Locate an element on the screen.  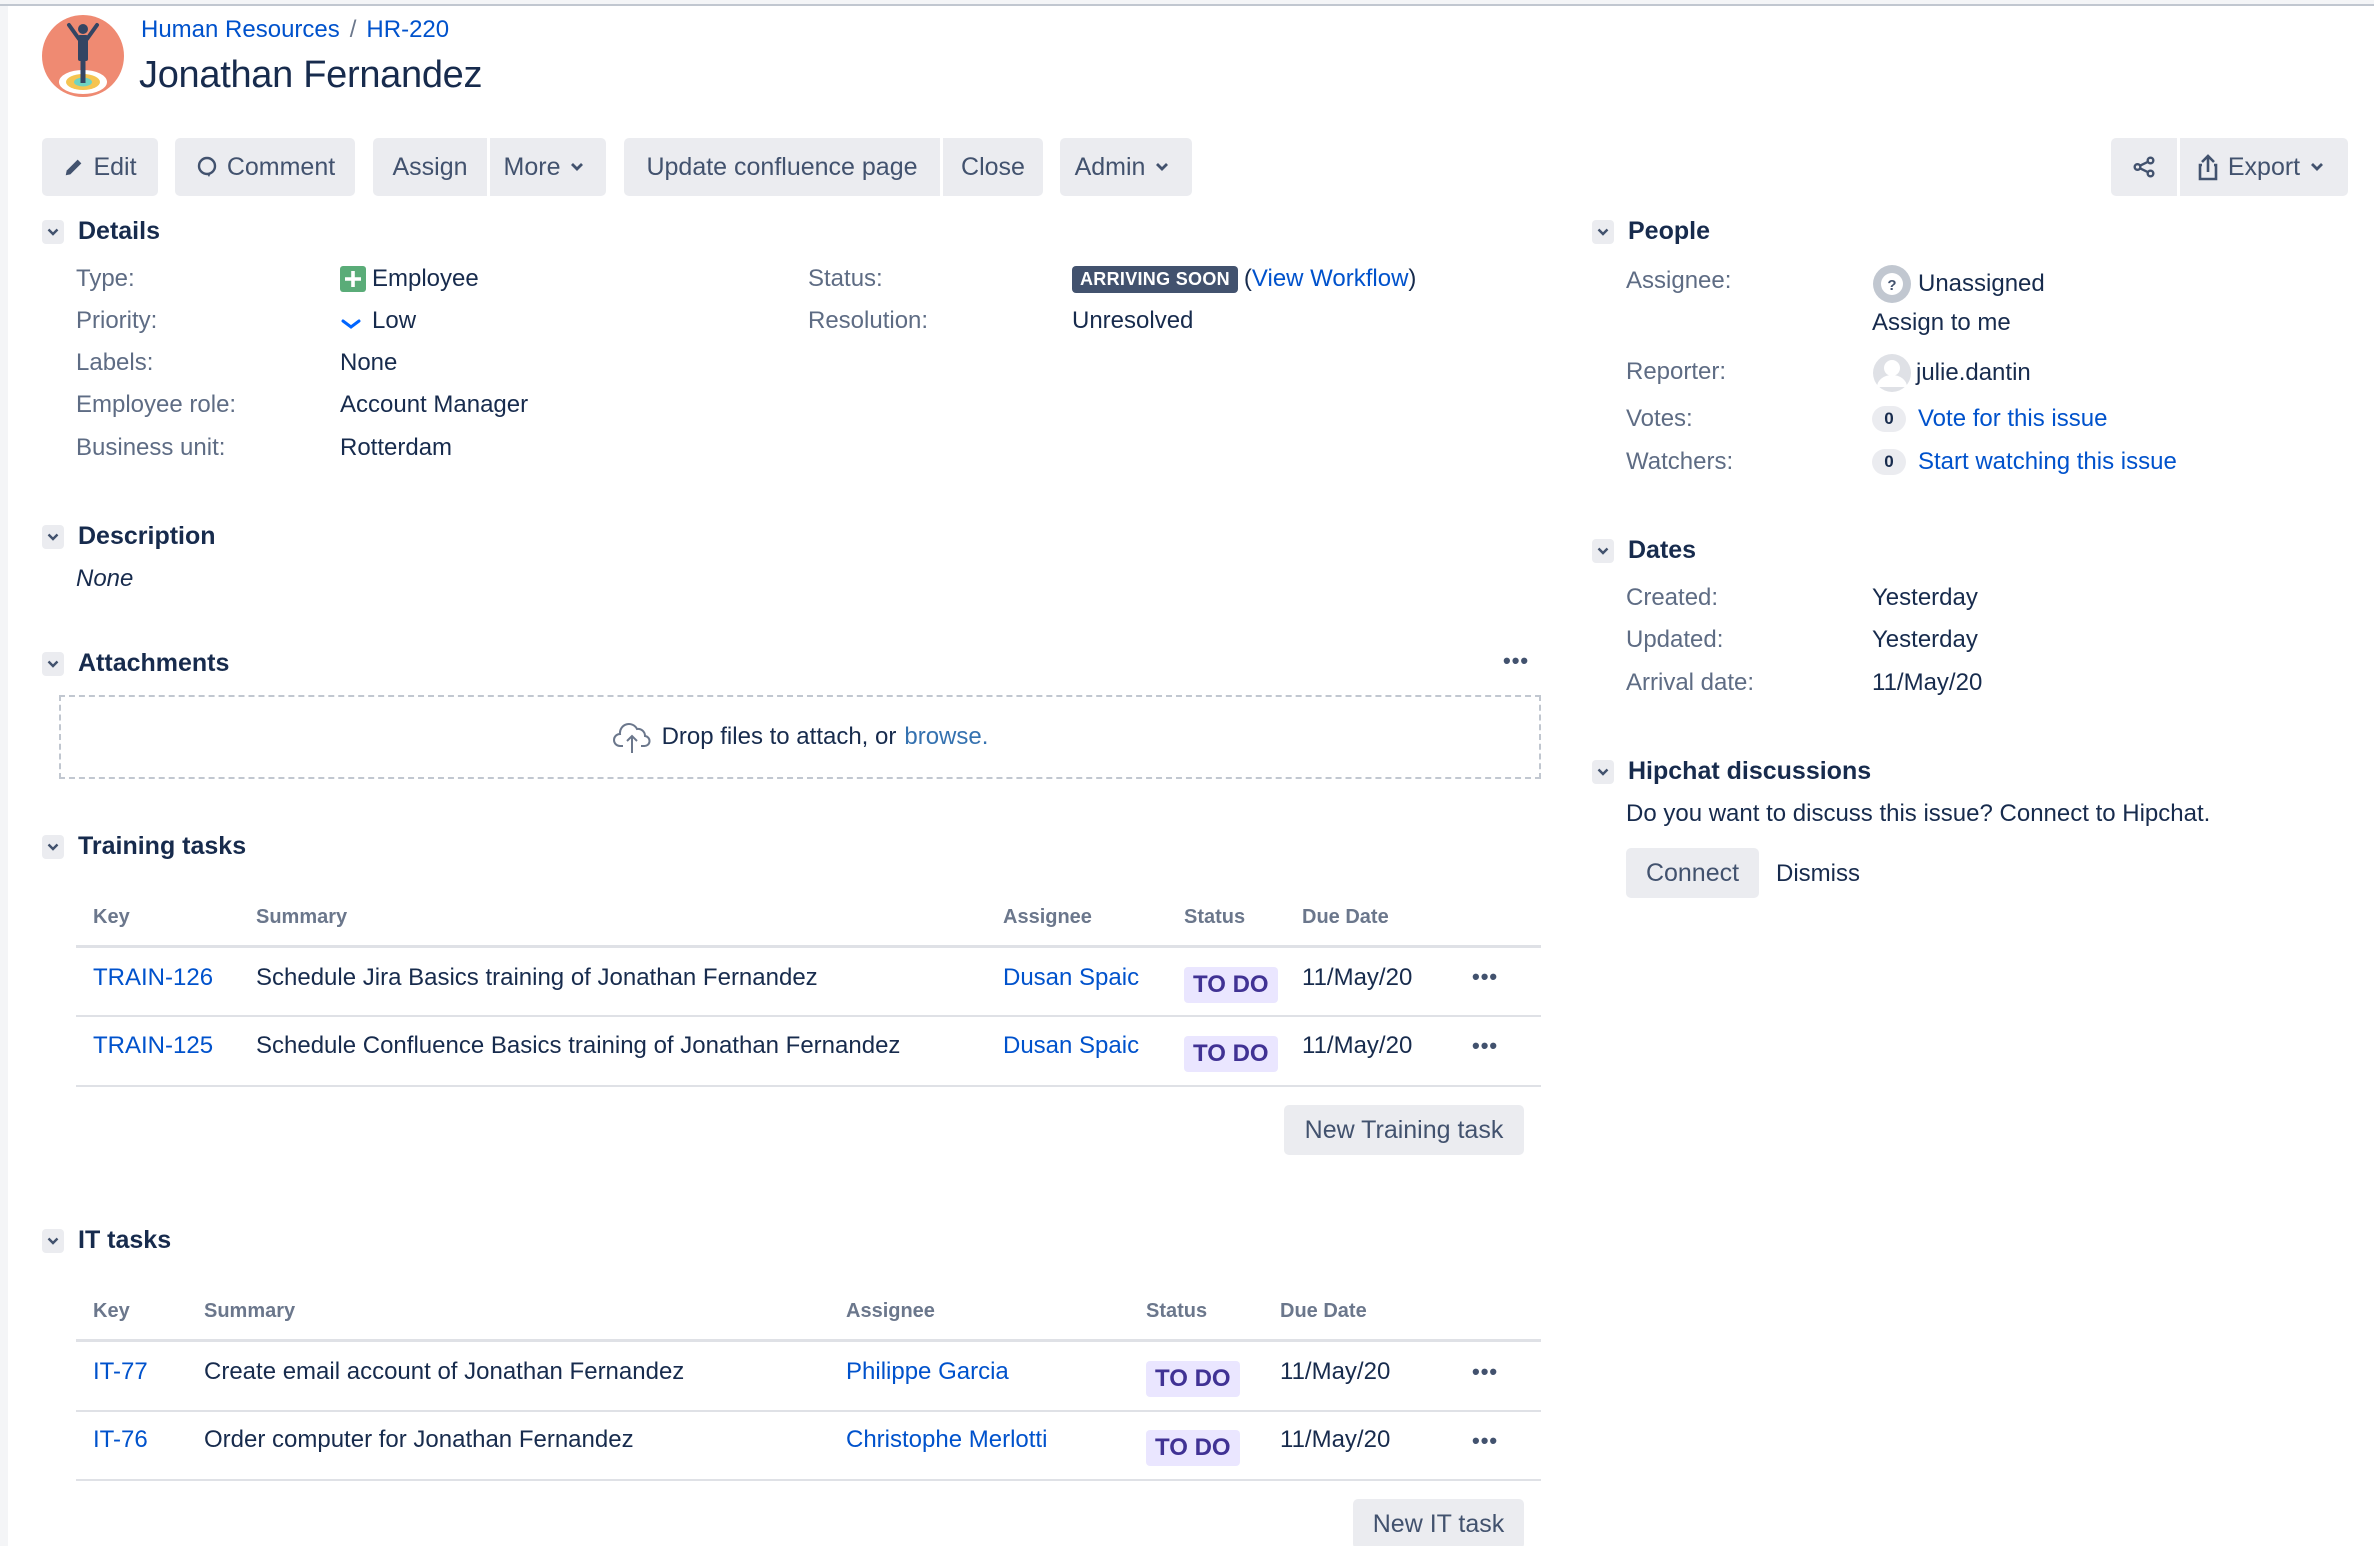
employee-role-label: Employee role: is located at coordinates (156, 404).